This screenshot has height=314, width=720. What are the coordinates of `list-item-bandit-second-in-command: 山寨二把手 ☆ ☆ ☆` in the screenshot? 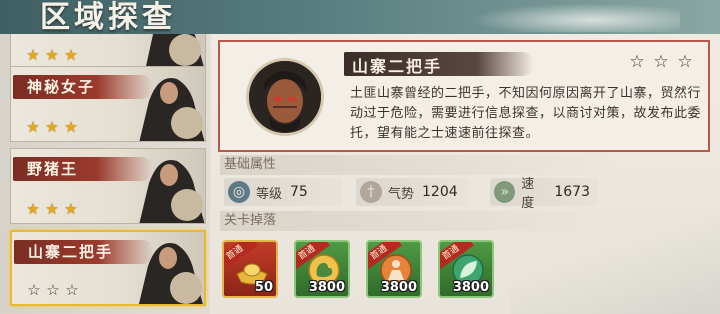 It's located at (108, 268).